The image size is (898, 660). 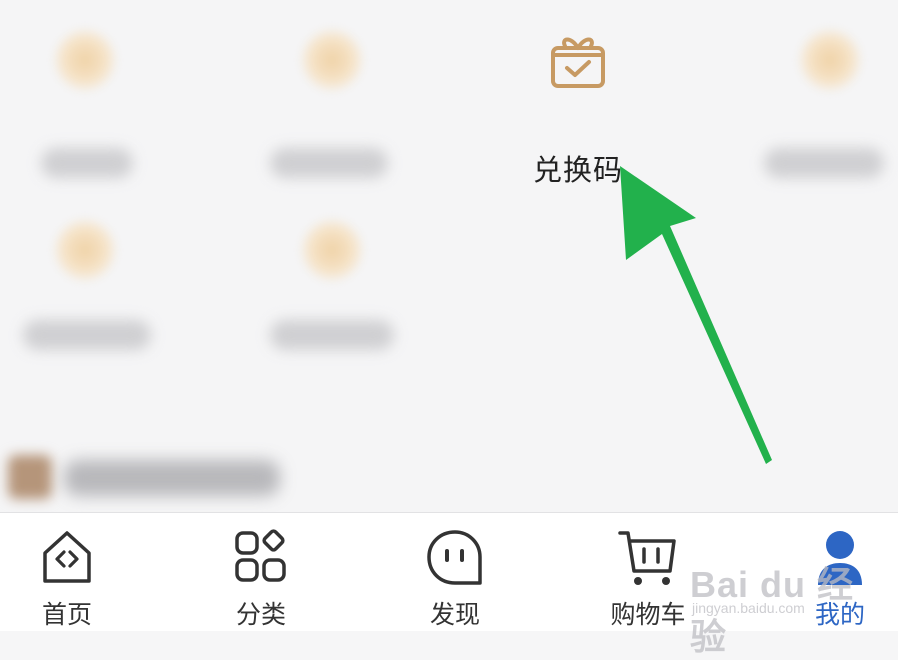 I want to click on tab-category: 分类, so click(x=261, y=572).